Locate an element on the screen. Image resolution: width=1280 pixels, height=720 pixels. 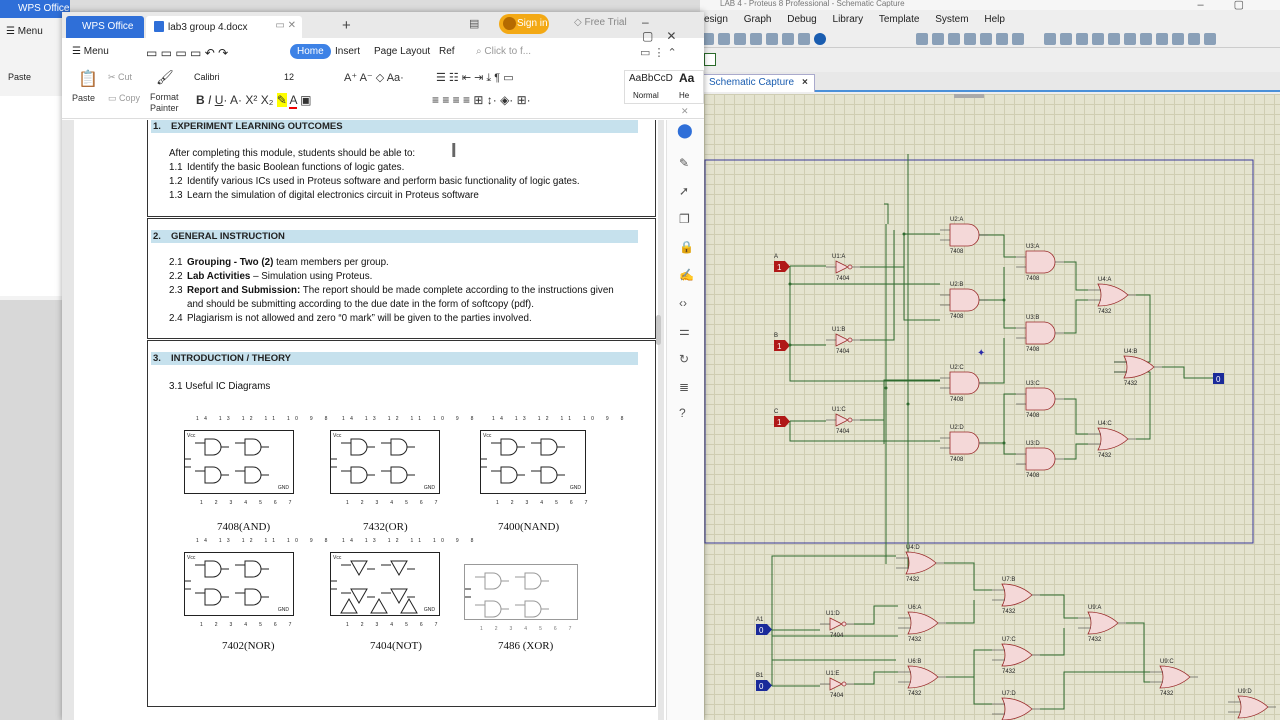
vertical-scrollbar is located at coordinates (658, 330).